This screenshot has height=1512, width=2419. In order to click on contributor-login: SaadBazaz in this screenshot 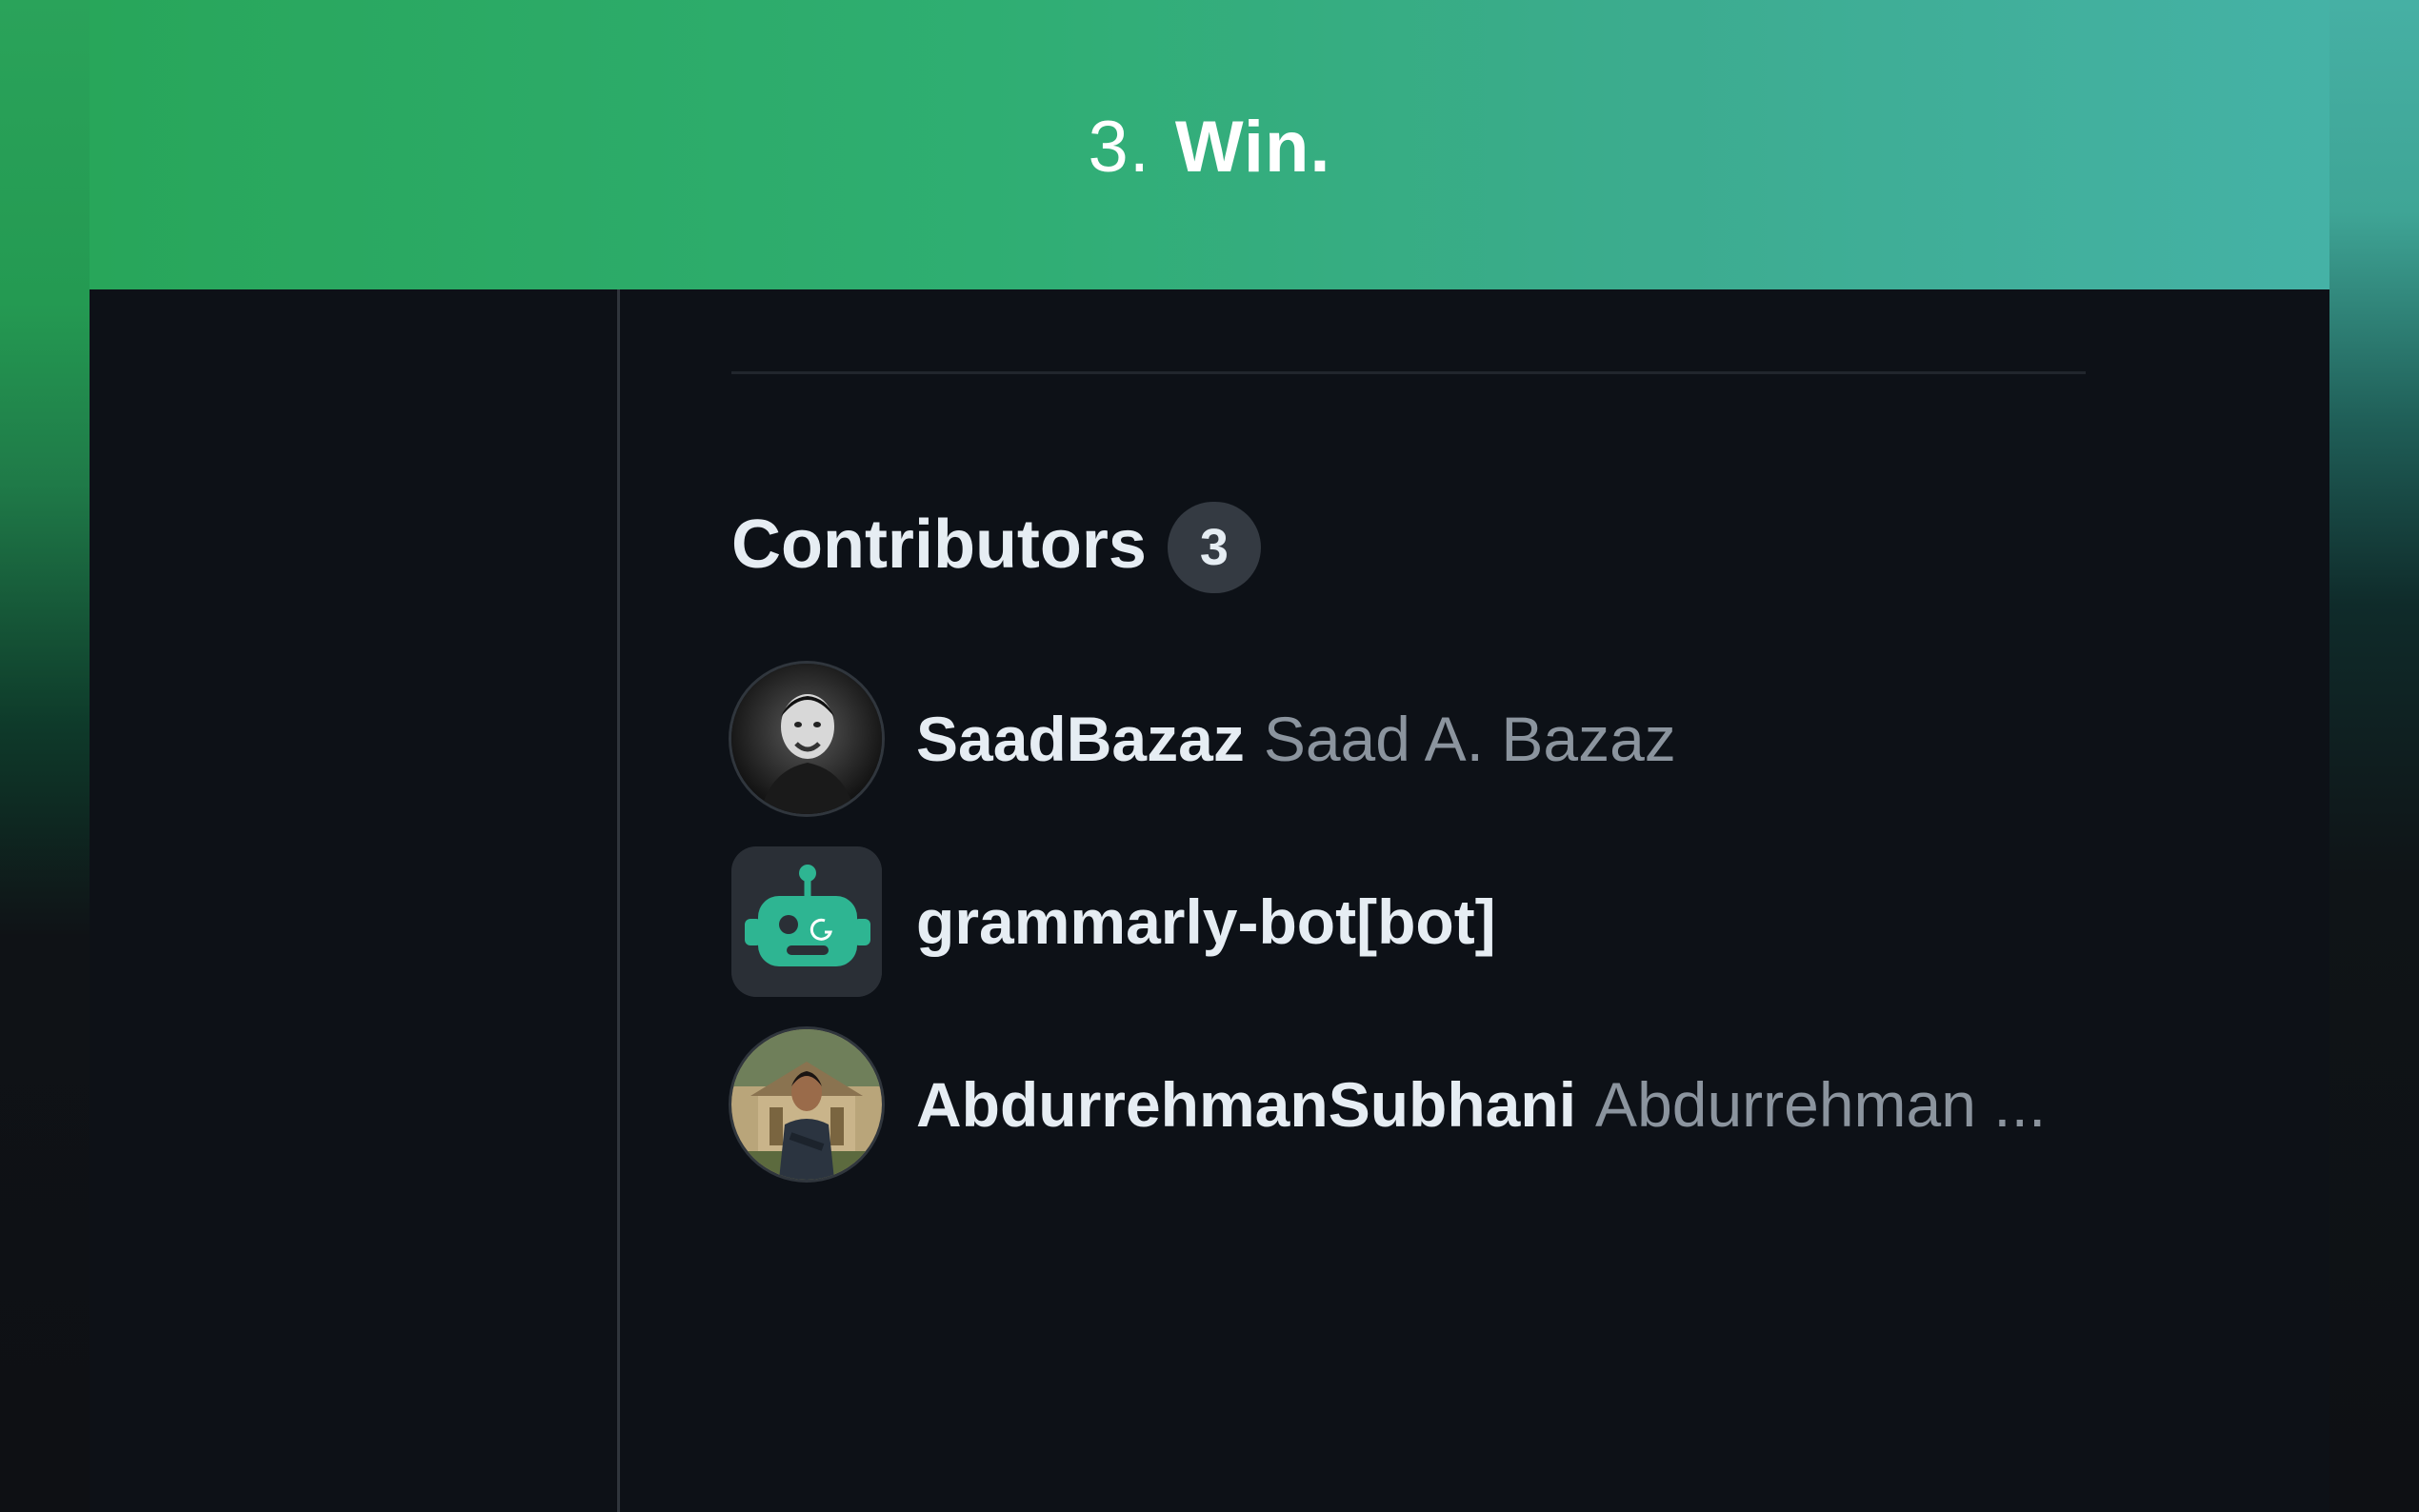, I will do `click(1080, 739)`.